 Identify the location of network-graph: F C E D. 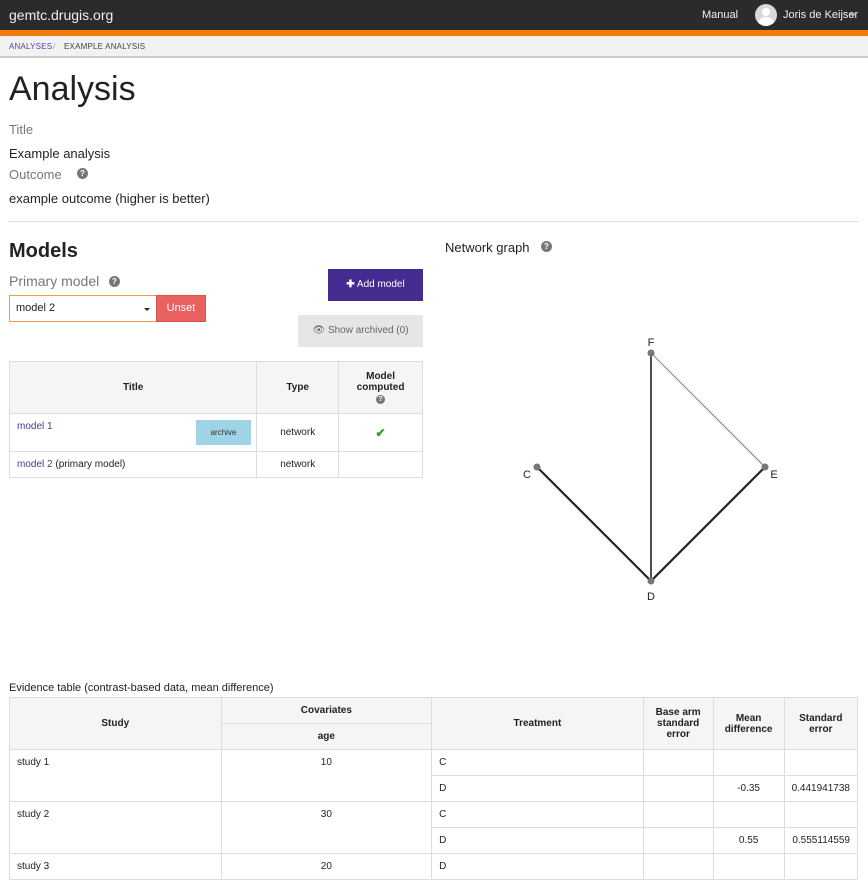
(650, 470).